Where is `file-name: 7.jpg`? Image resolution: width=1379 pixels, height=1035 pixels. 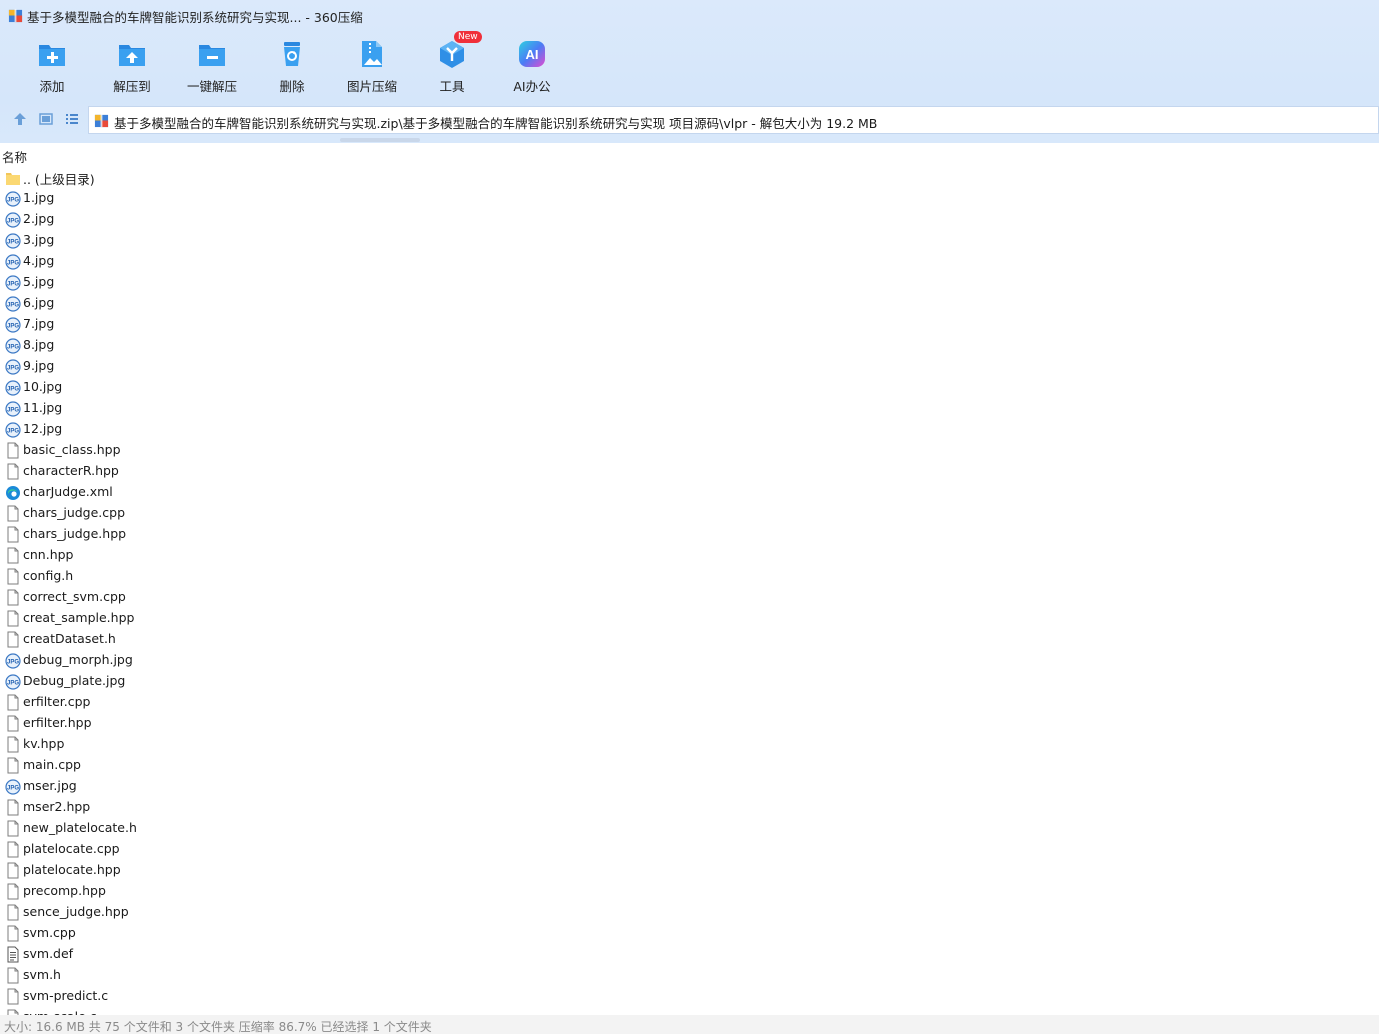
file-name: 7.jpg is located at coordinates (39, 323).